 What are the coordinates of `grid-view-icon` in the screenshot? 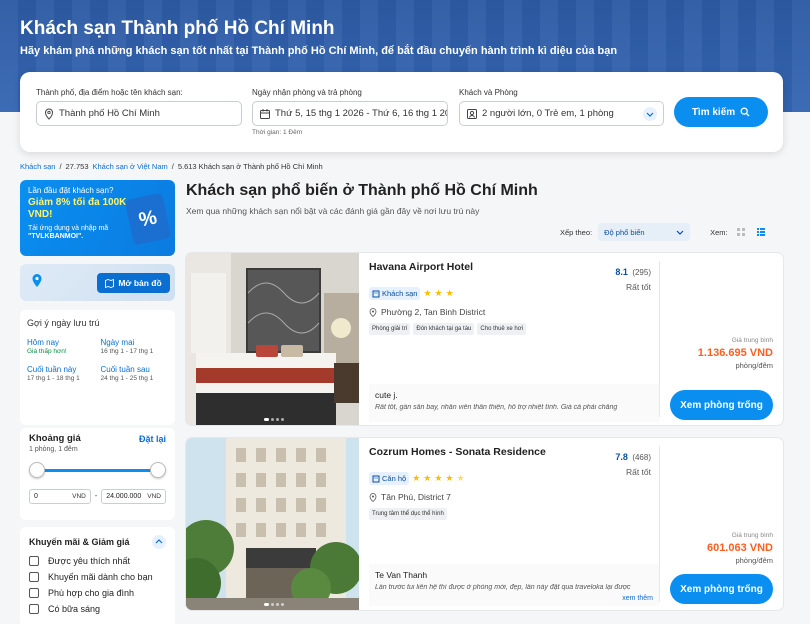 It's located at (741, 232).